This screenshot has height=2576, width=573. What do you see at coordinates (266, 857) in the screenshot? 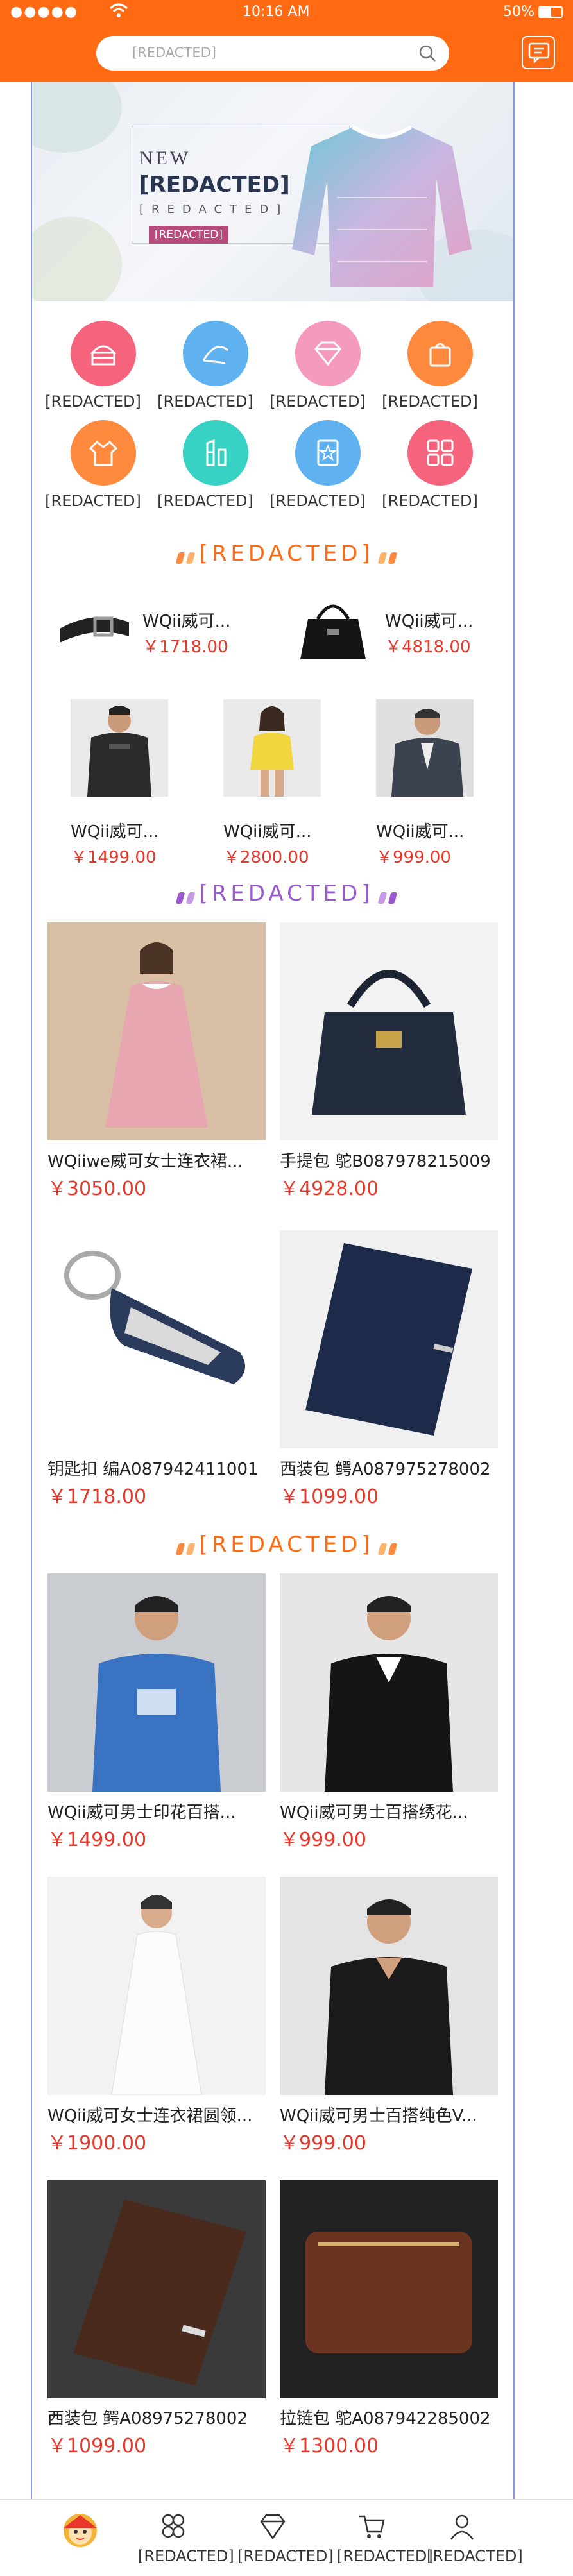
I see `product-price: ￥2800.00` at bounding box center [266, 857].